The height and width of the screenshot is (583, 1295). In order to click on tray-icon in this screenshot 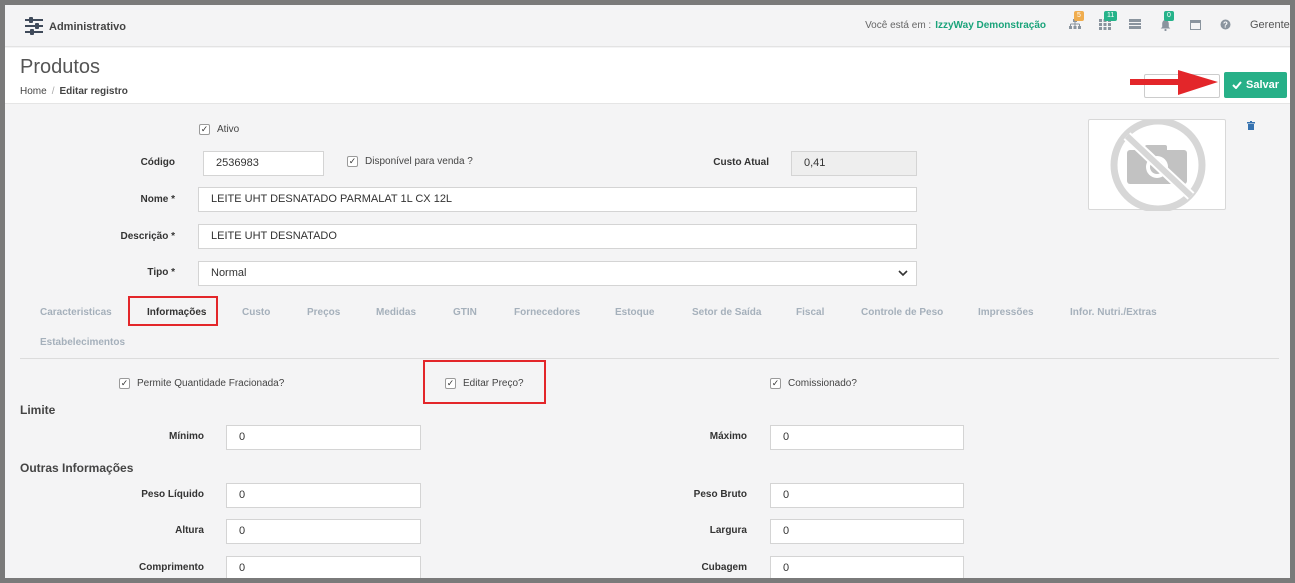, I will do `click(1135, 25)`.